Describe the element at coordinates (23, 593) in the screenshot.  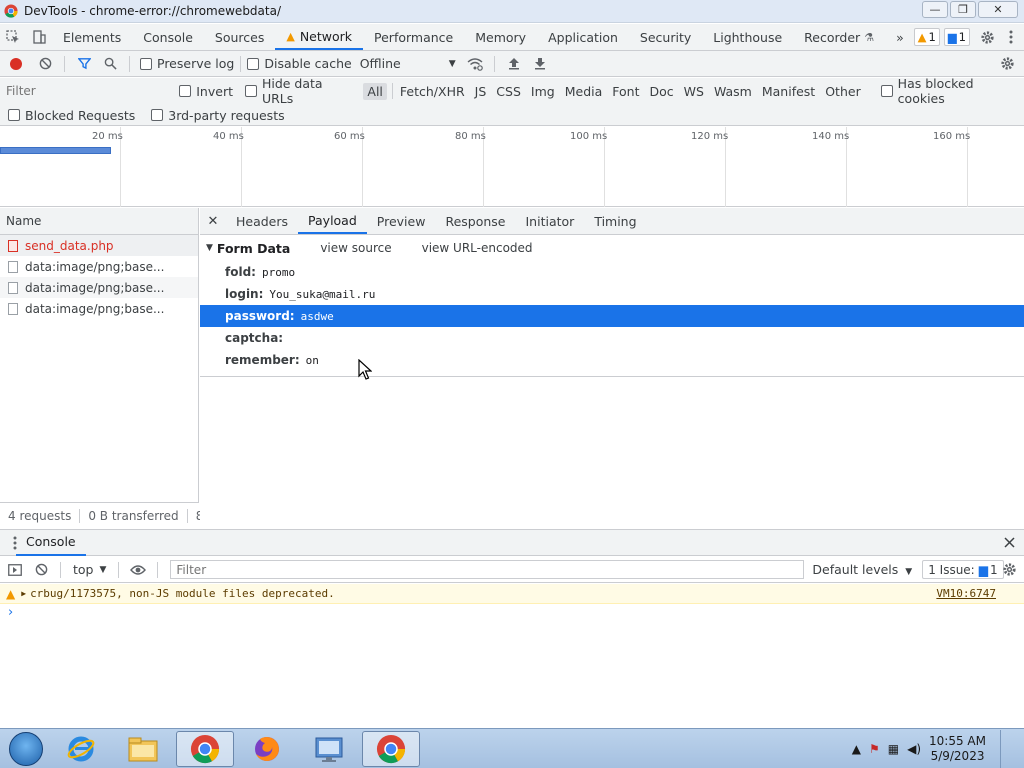
I see `expand-arrow-icon: ▶` at that location.